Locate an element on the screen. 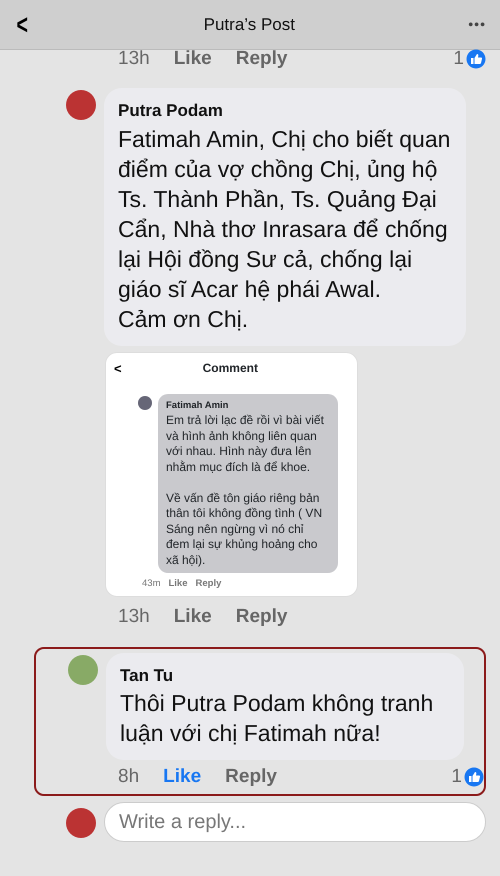 This screenshot has width=500, height=876. comment-text: Em trả lời lạc đề rồi vì bài viết và hình ảnh không liên quan với nhau. Hình này đưa lên nhằm mục đích là để khoe. Về vấn đề tôn giáo riêng bản thân tôi không đồng tình ( VN Sáng nên ngừng vì nó chỉ đem lại sự khủng hoảng cho xã hội). is located at coordinates (245, 490).